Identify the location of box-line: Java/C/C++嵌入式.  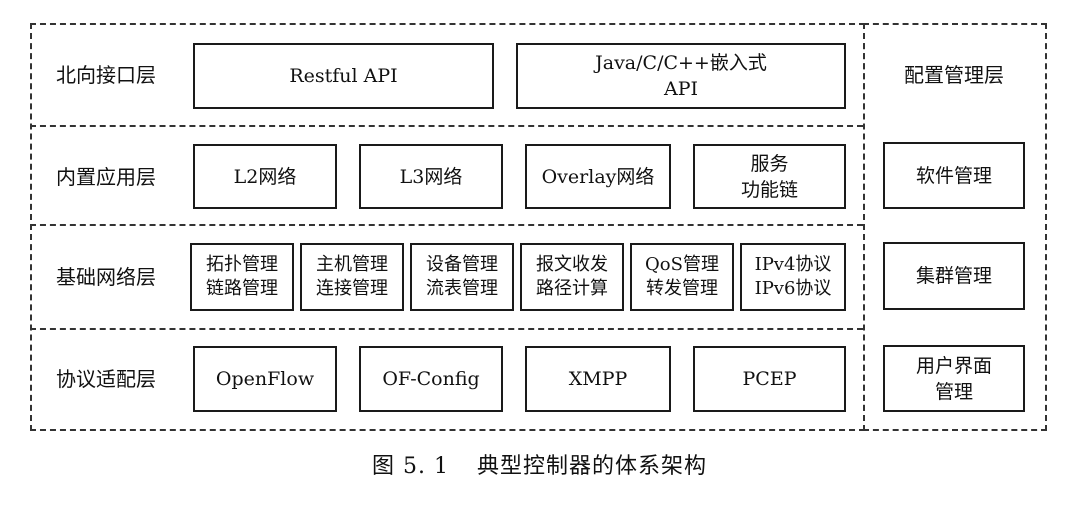
(681, 63).